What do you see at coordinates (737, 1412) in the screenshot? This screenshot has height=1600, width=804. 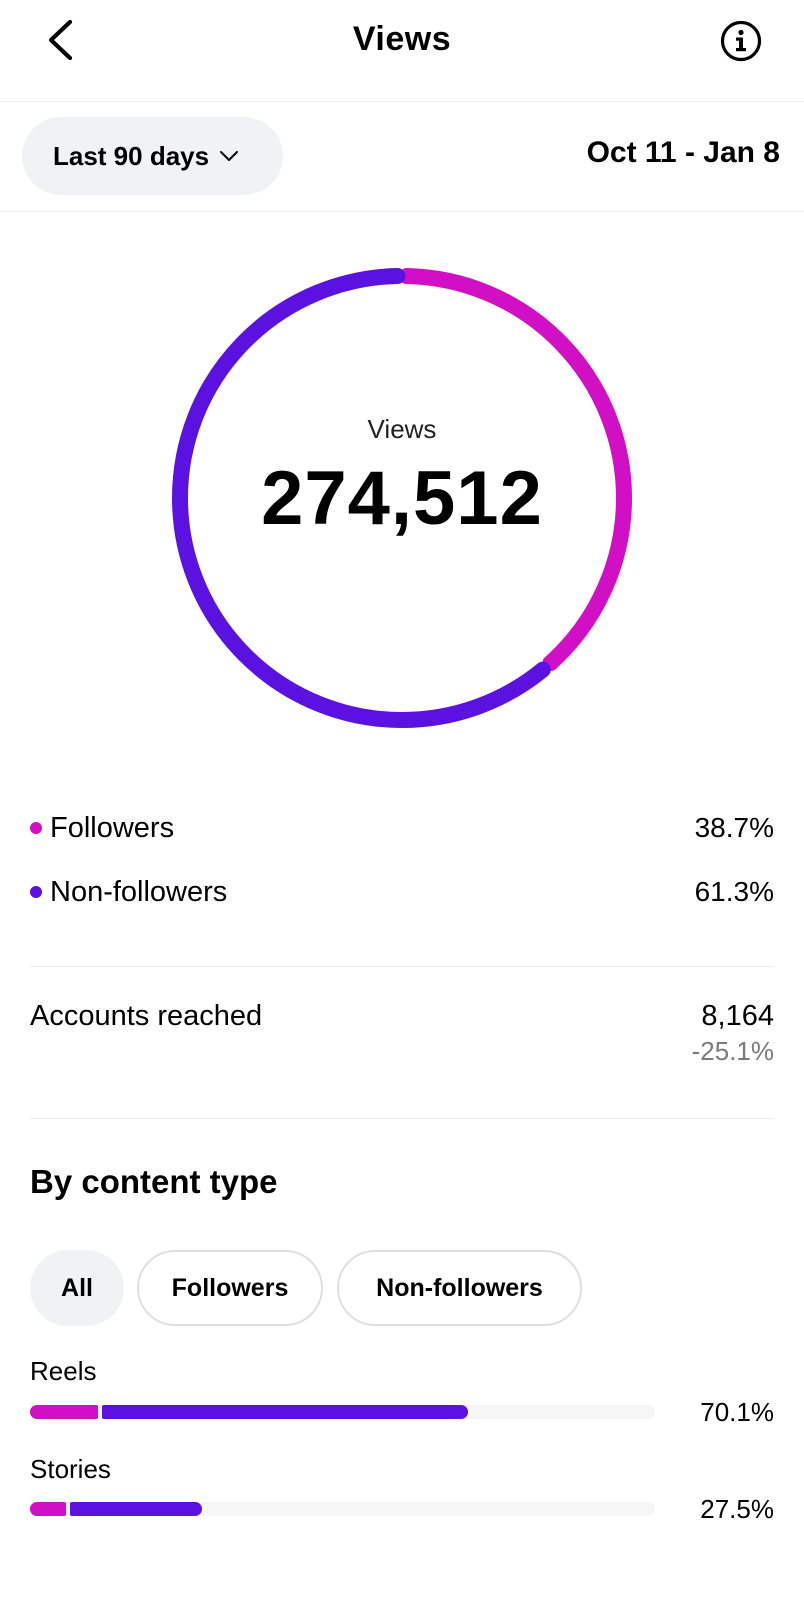 I see `content-type-value-reels: 70.1%` at bounding box center [737, 1412].